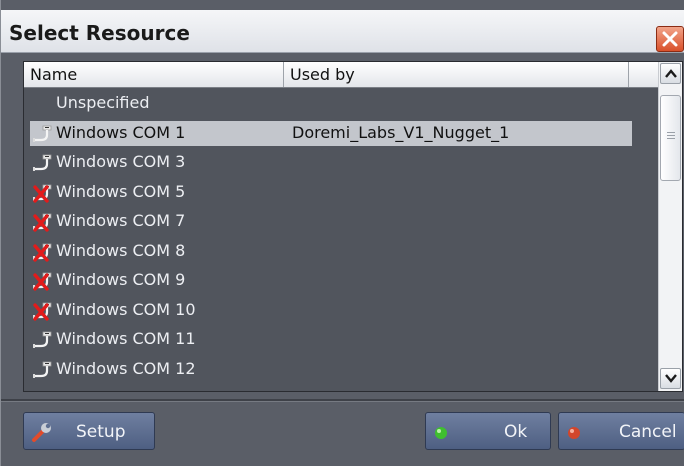 The image size is (684, 466). Describe the element at coordinates (341, 339) in the screenshot. I see `list-item: Windows COM 11` at that location.